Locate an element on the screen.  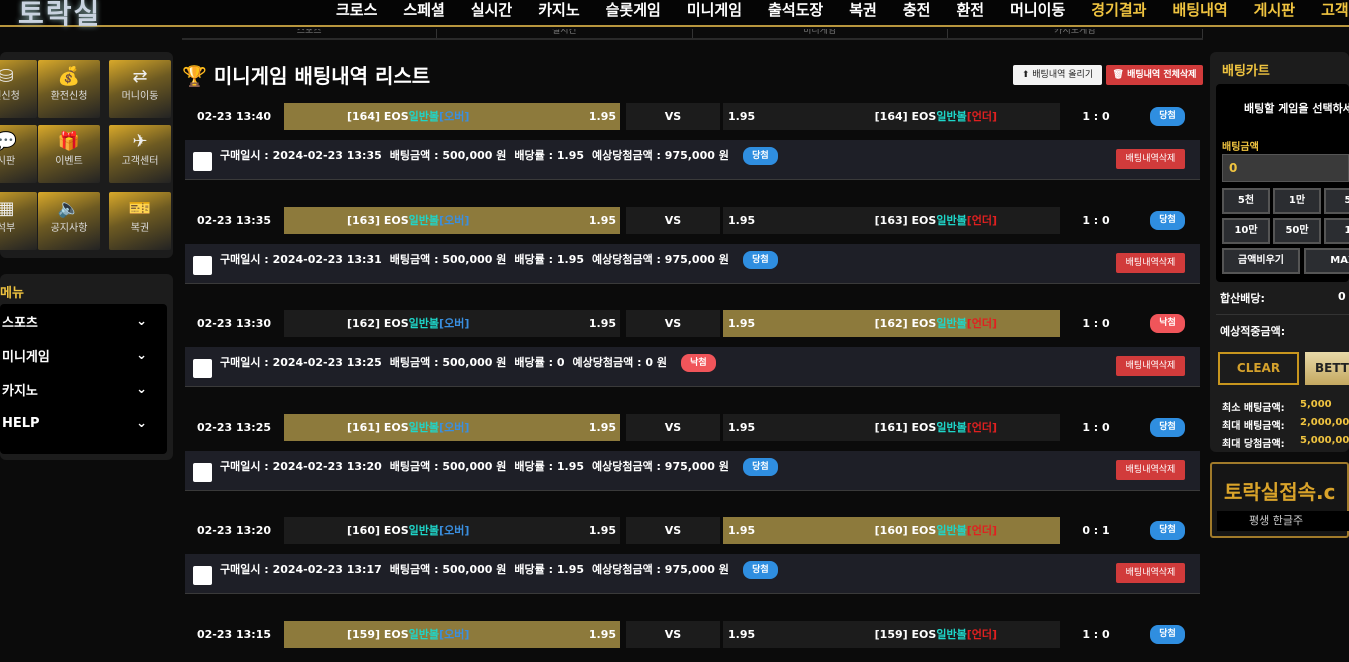
home-team-button: [159] EOS일반볼[오버] 1.95 is located at coordinates (452, 634).